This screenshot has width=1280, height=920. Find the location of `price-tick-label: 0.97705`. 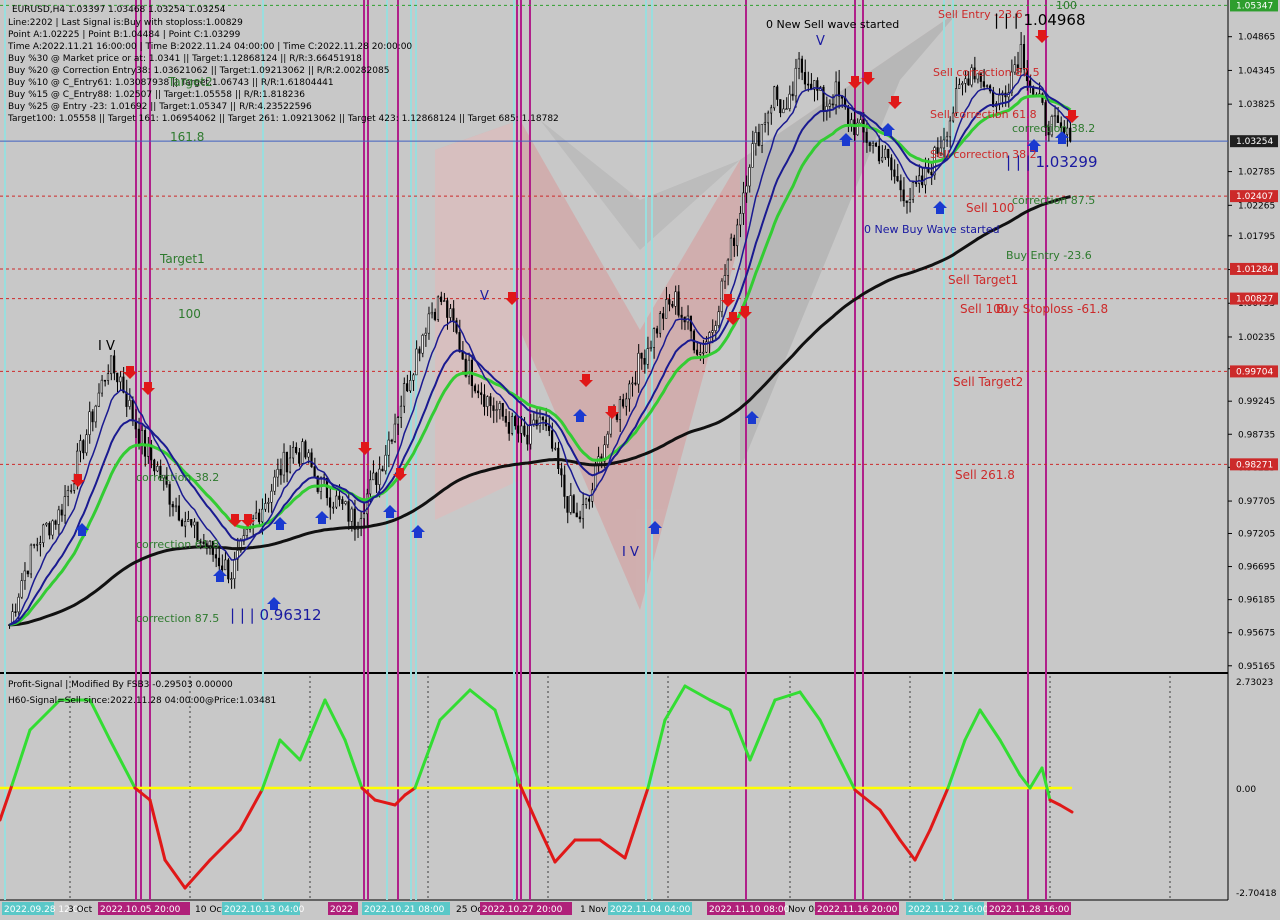

price-tick-label: 0.97705 is located at coordinates (1256, 502).